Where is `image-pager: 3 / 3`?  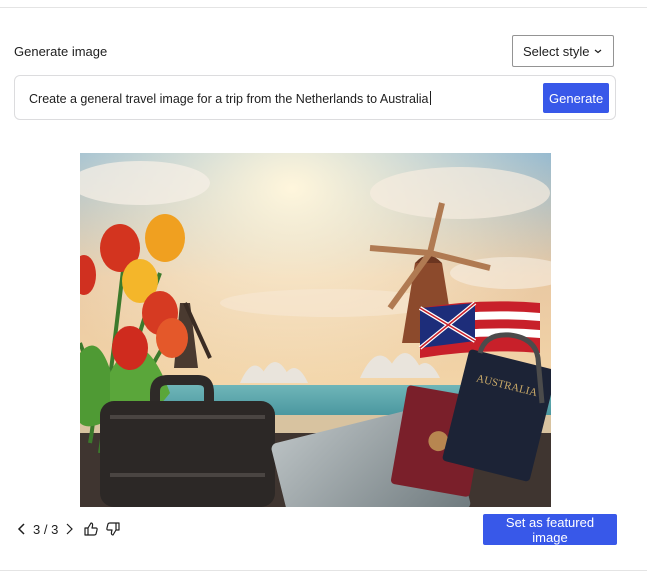 image-pager: 3 / 3 is located at coordinates (67, 529).